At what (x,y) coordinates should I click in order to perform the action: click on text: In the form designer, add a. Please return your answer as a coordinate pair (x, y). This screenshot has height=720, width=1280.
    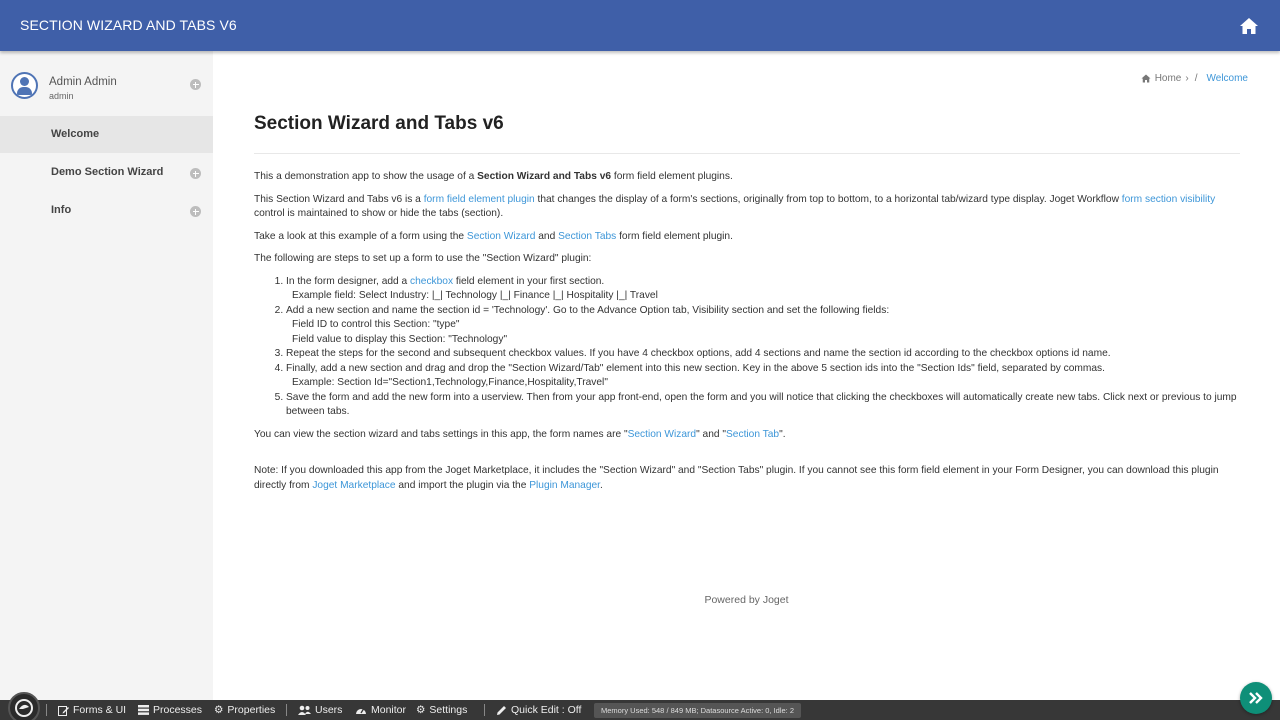
    Looking at the image, I should click on (348, 281).